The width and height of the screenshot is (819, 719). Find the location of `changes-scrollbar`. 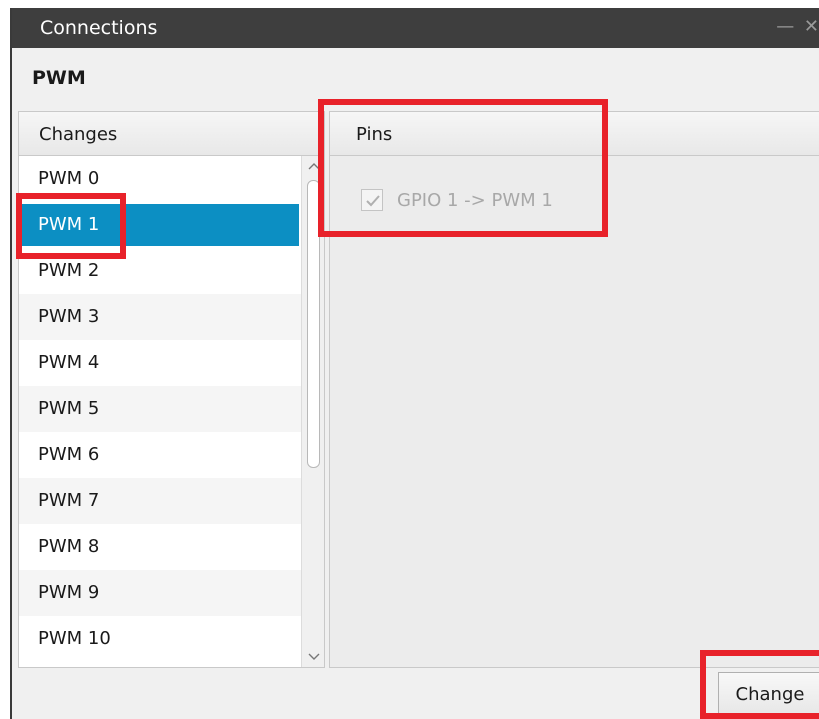

changes-scrollbar is located at coordinates (312, 411).